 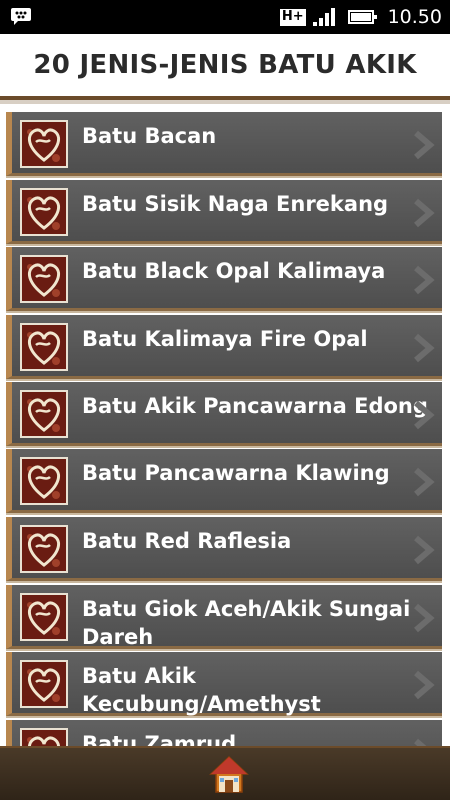 What do you see at coordinates (21, 16) in the screenshot?
I see `bbm-icon` at bounding box center [21, 16].